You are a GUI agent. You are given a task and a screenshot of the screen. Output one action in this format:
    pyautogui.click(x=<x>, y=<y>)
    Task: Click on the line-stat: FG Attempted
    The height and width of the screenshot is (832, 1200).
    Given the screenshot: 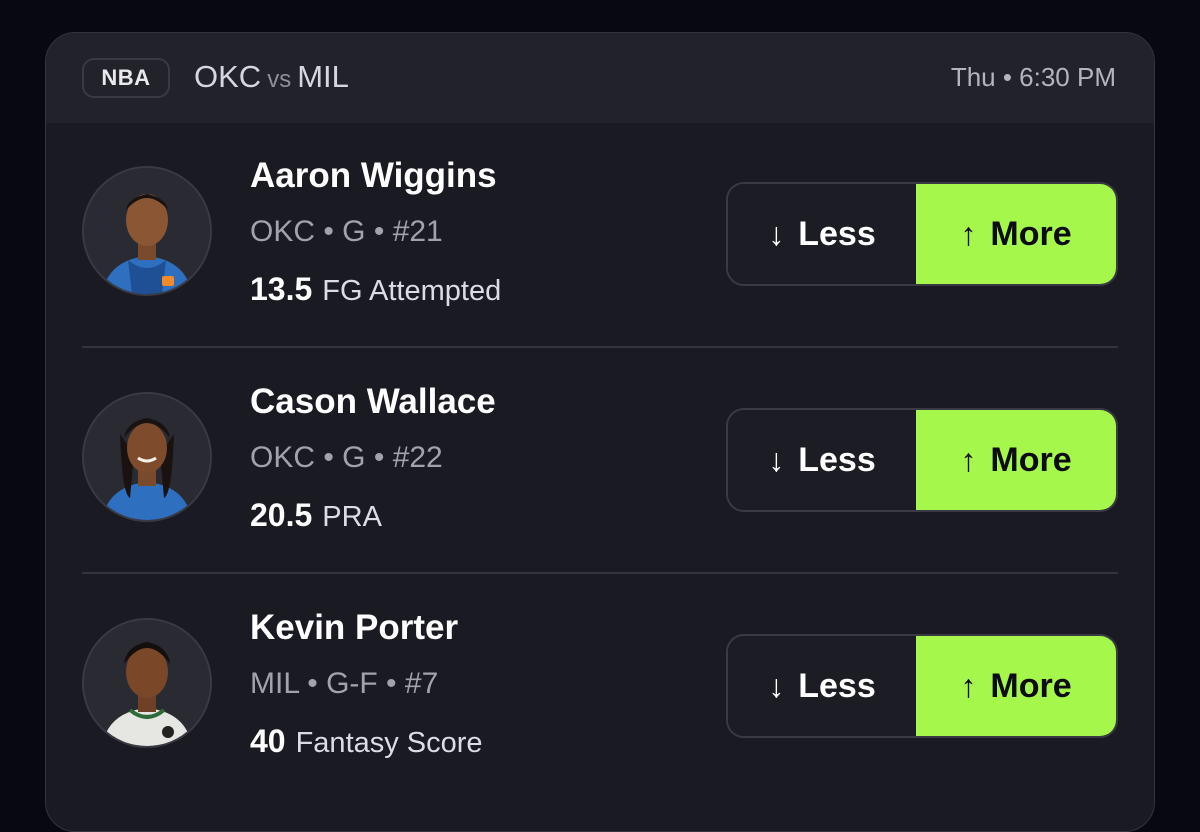 What is the action you would take?
    pyautogui.click(x=412, y=291)
    